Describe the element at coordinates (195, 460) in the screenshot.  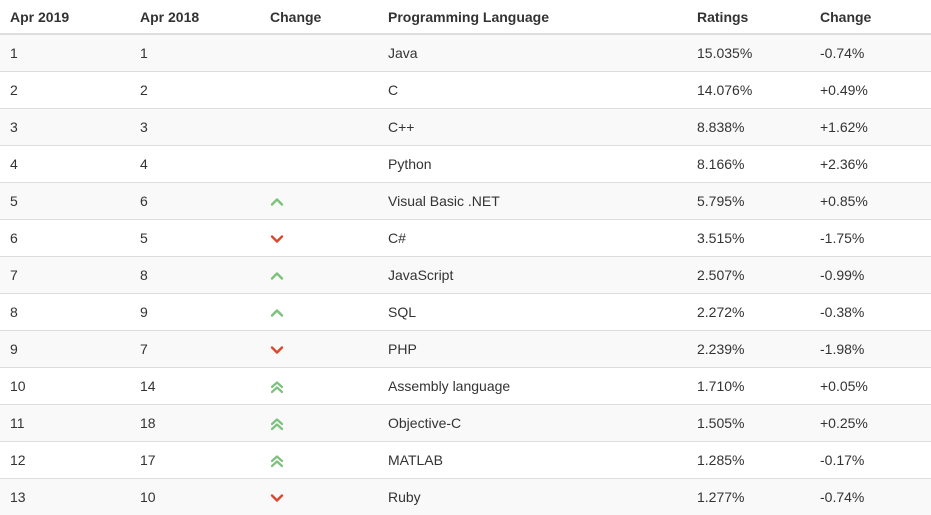
I see `rank-previous-cell: 17` at that location.